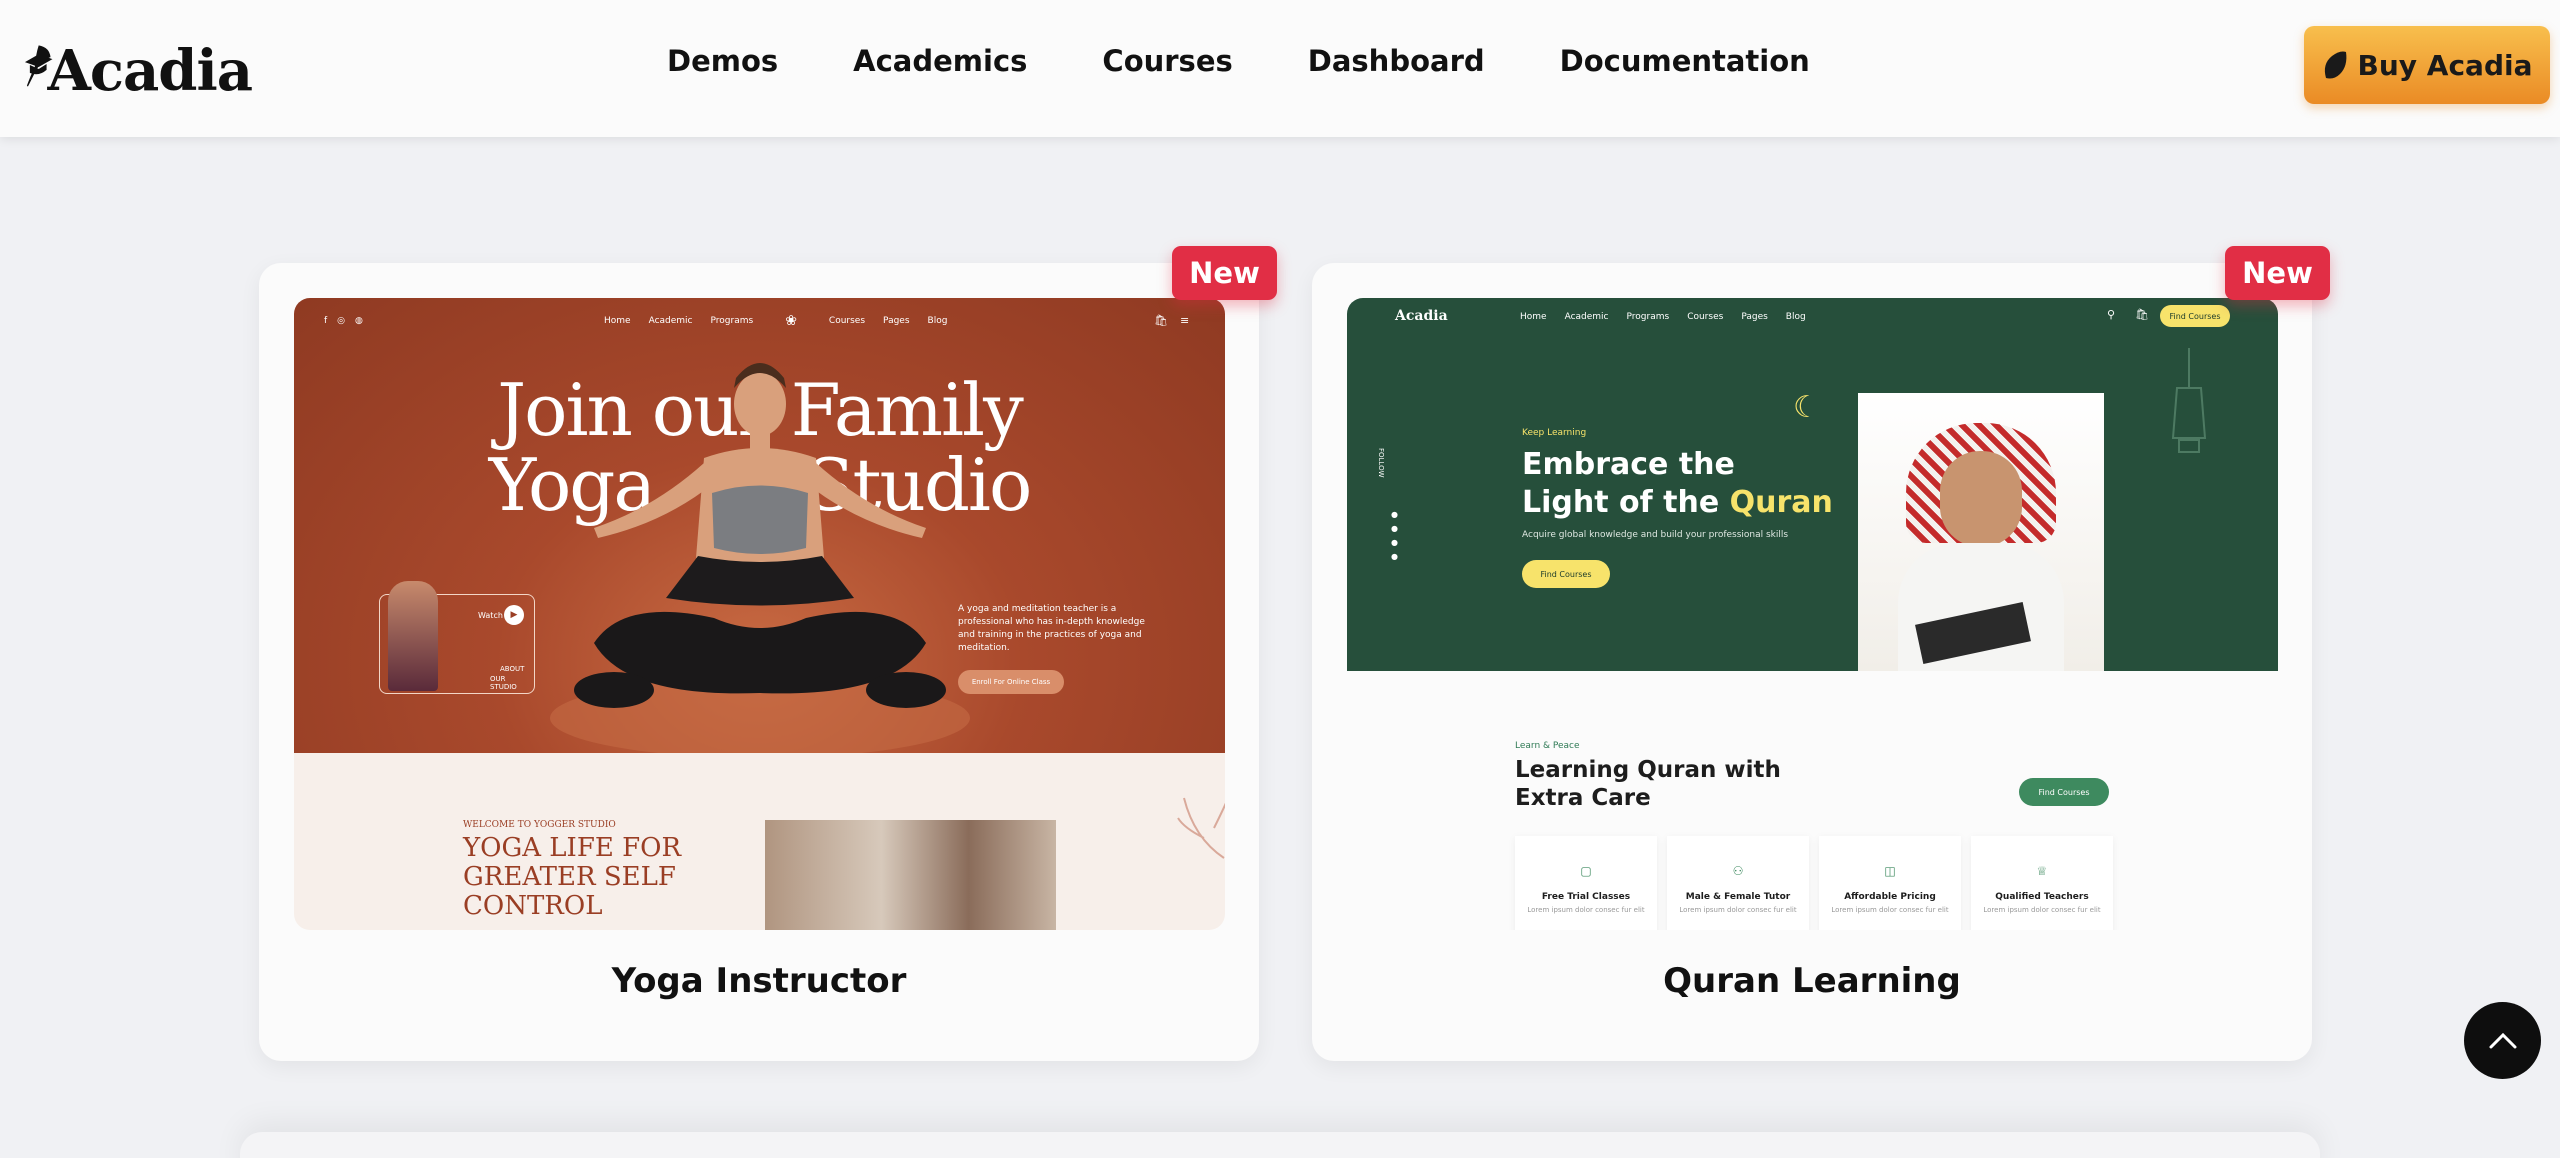  What do you see at coordinates (572, 848) in the screenshot?
I see `yoga-section-line1: YOGA LIFE FOR` at bounding box center [572, 848].